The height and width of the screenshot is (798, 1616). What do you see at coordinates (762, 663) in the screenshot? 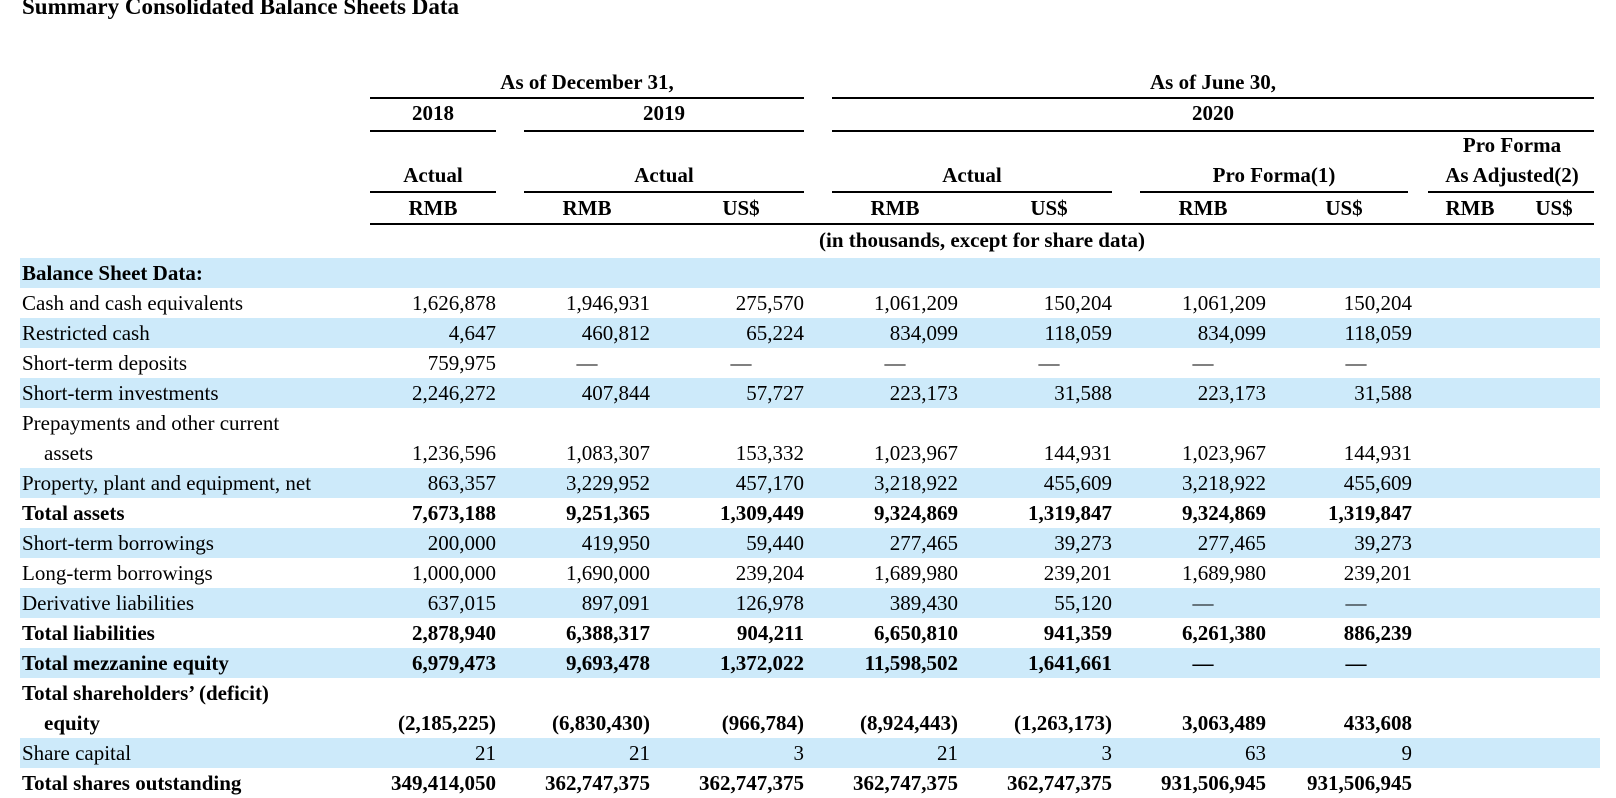
I see `cell-value: 1,372,022` at bounding box center [762, 663].